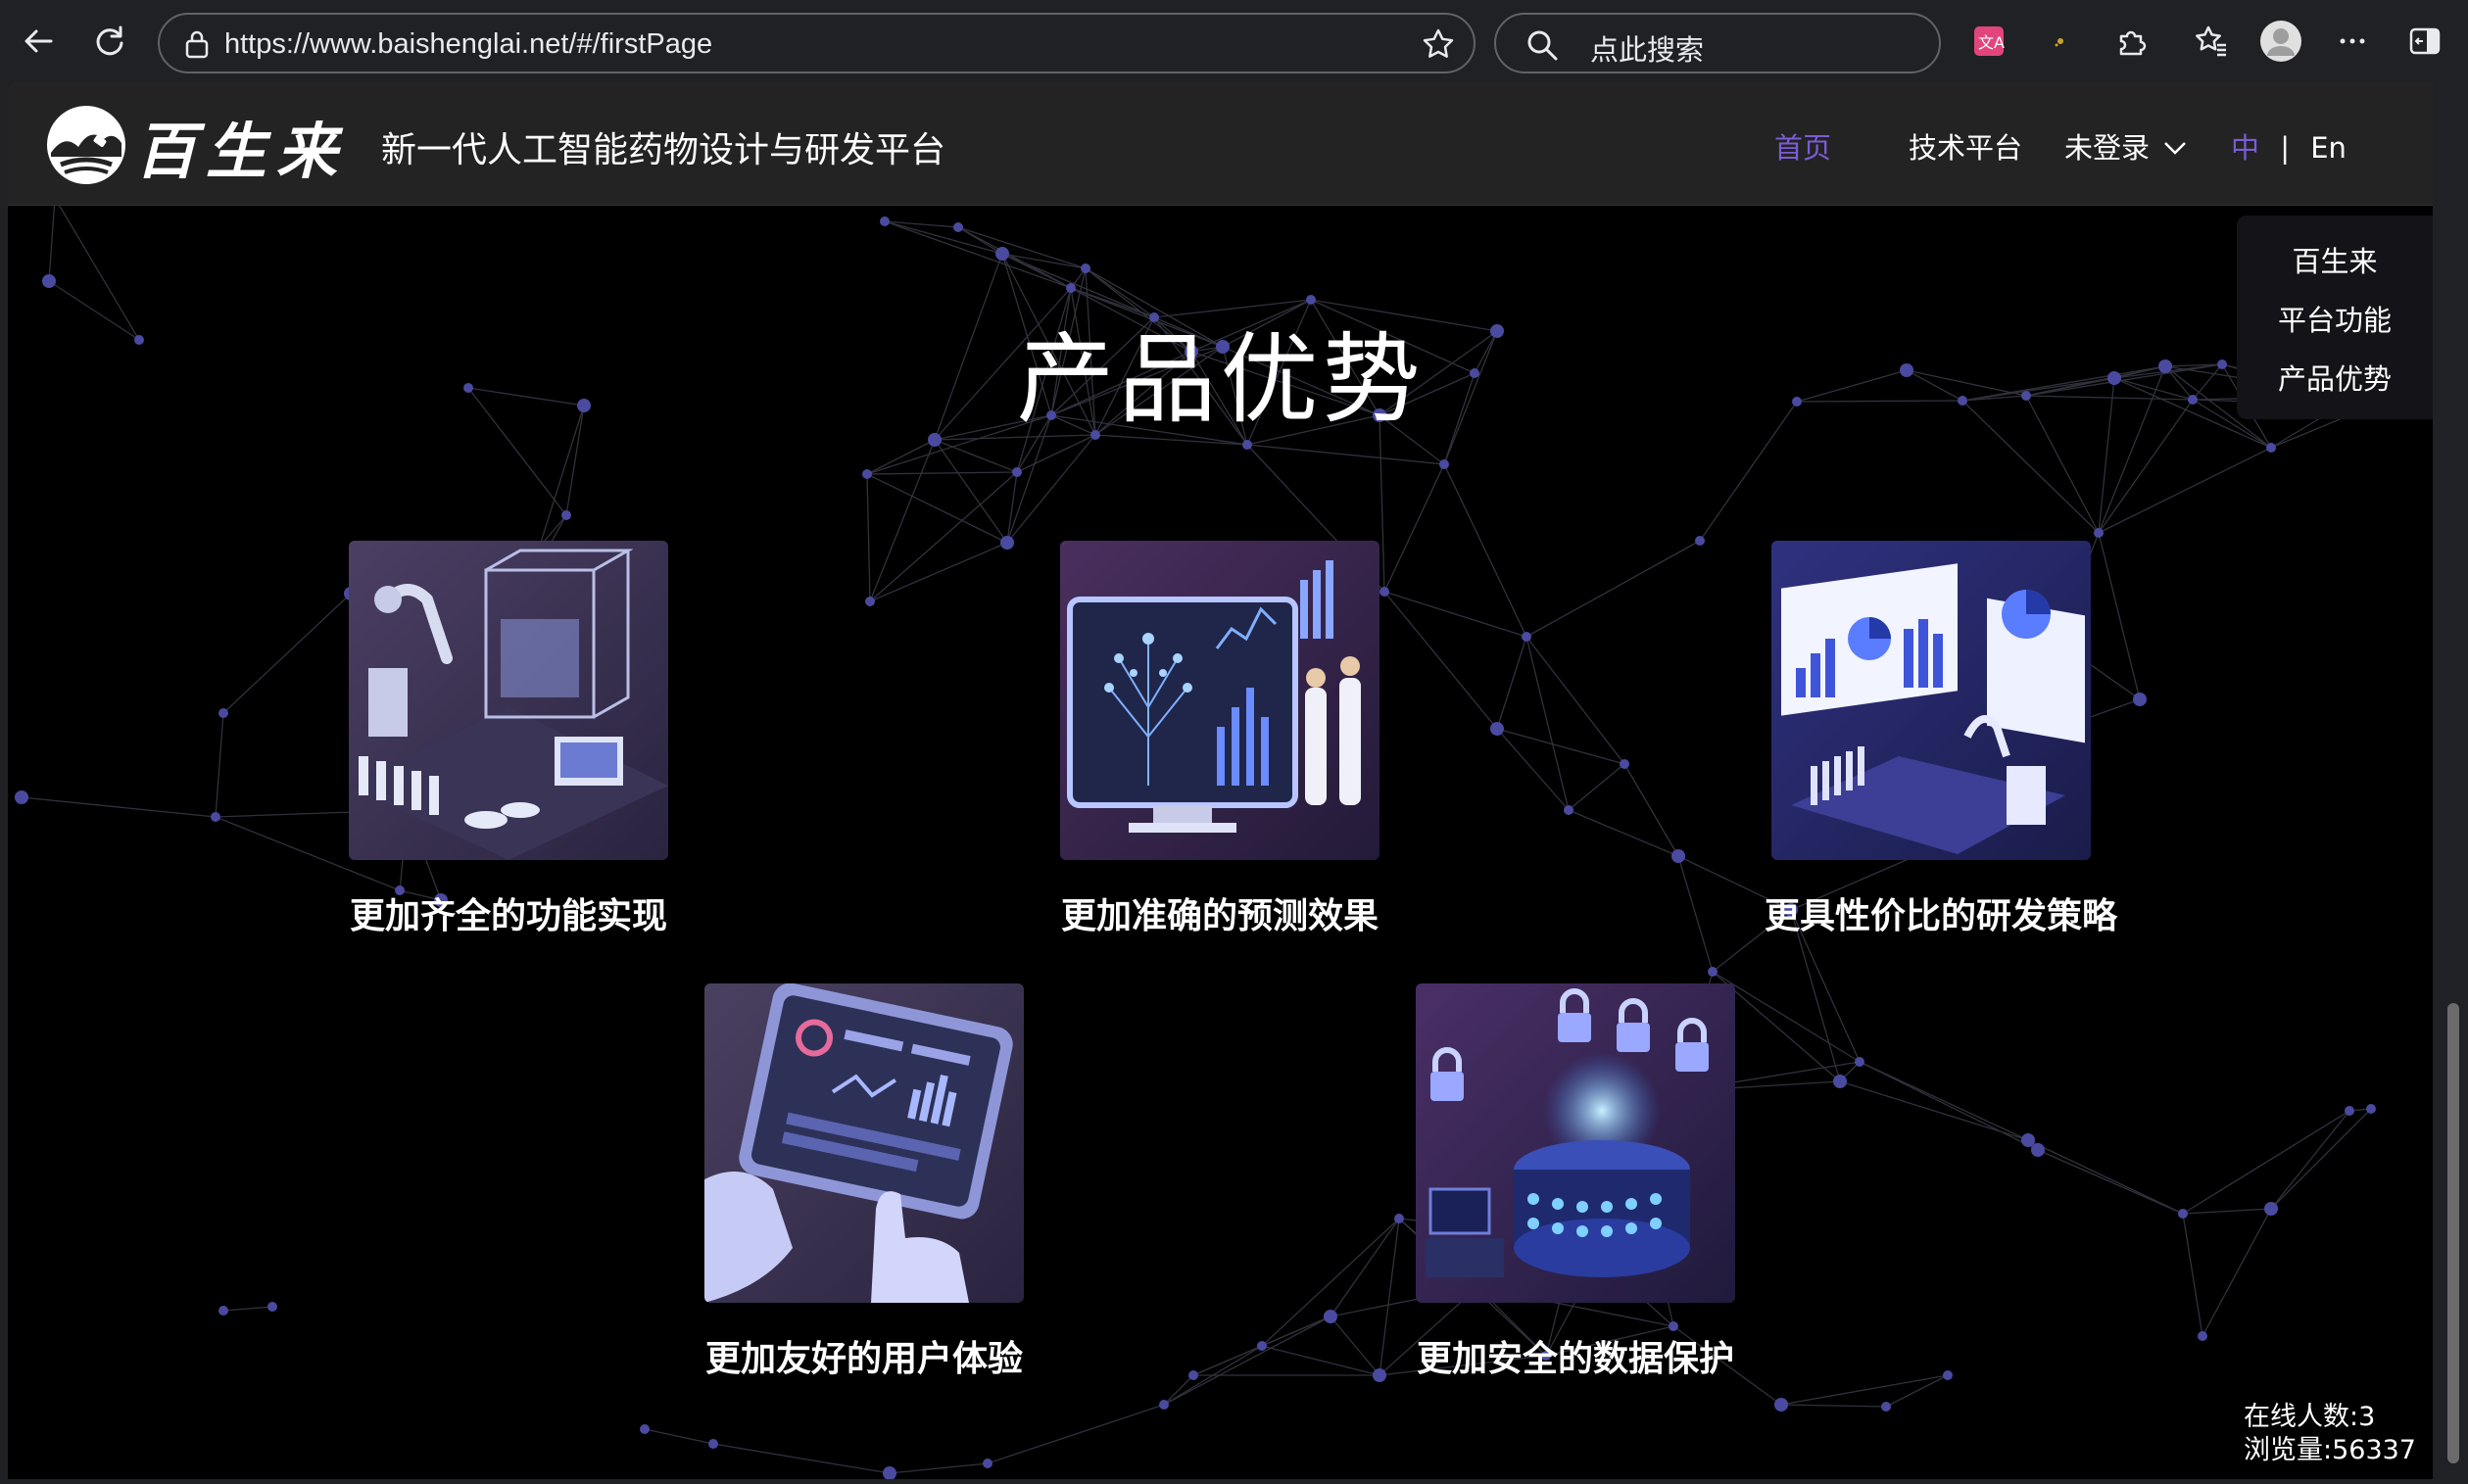 The width and height of the screenshot is (2468, 1484). I want to click on lang-zh-option: 中, so click(2245, 148).